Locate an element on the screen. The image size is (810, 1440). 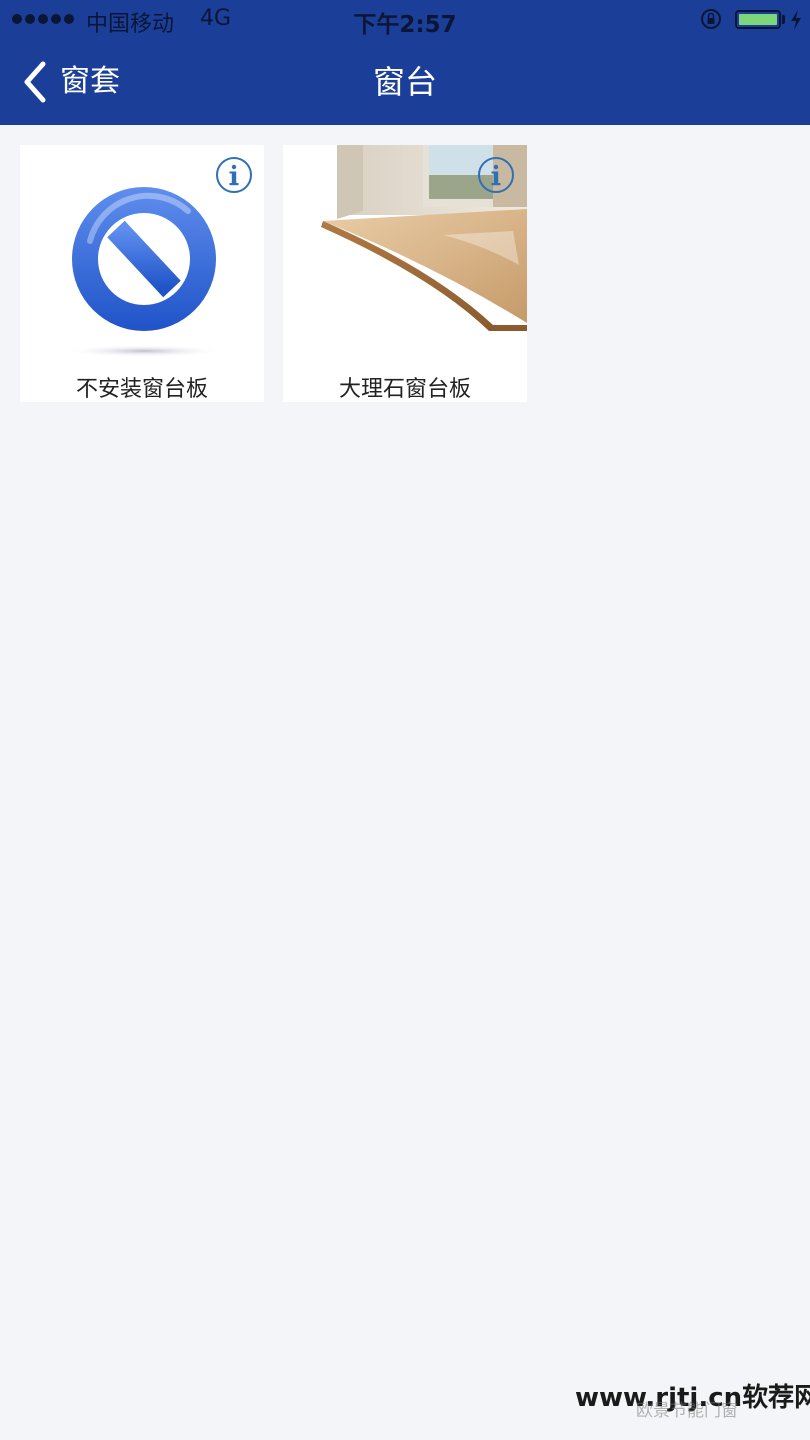
page-title: 窗台 is located at coordinates (404, 82).